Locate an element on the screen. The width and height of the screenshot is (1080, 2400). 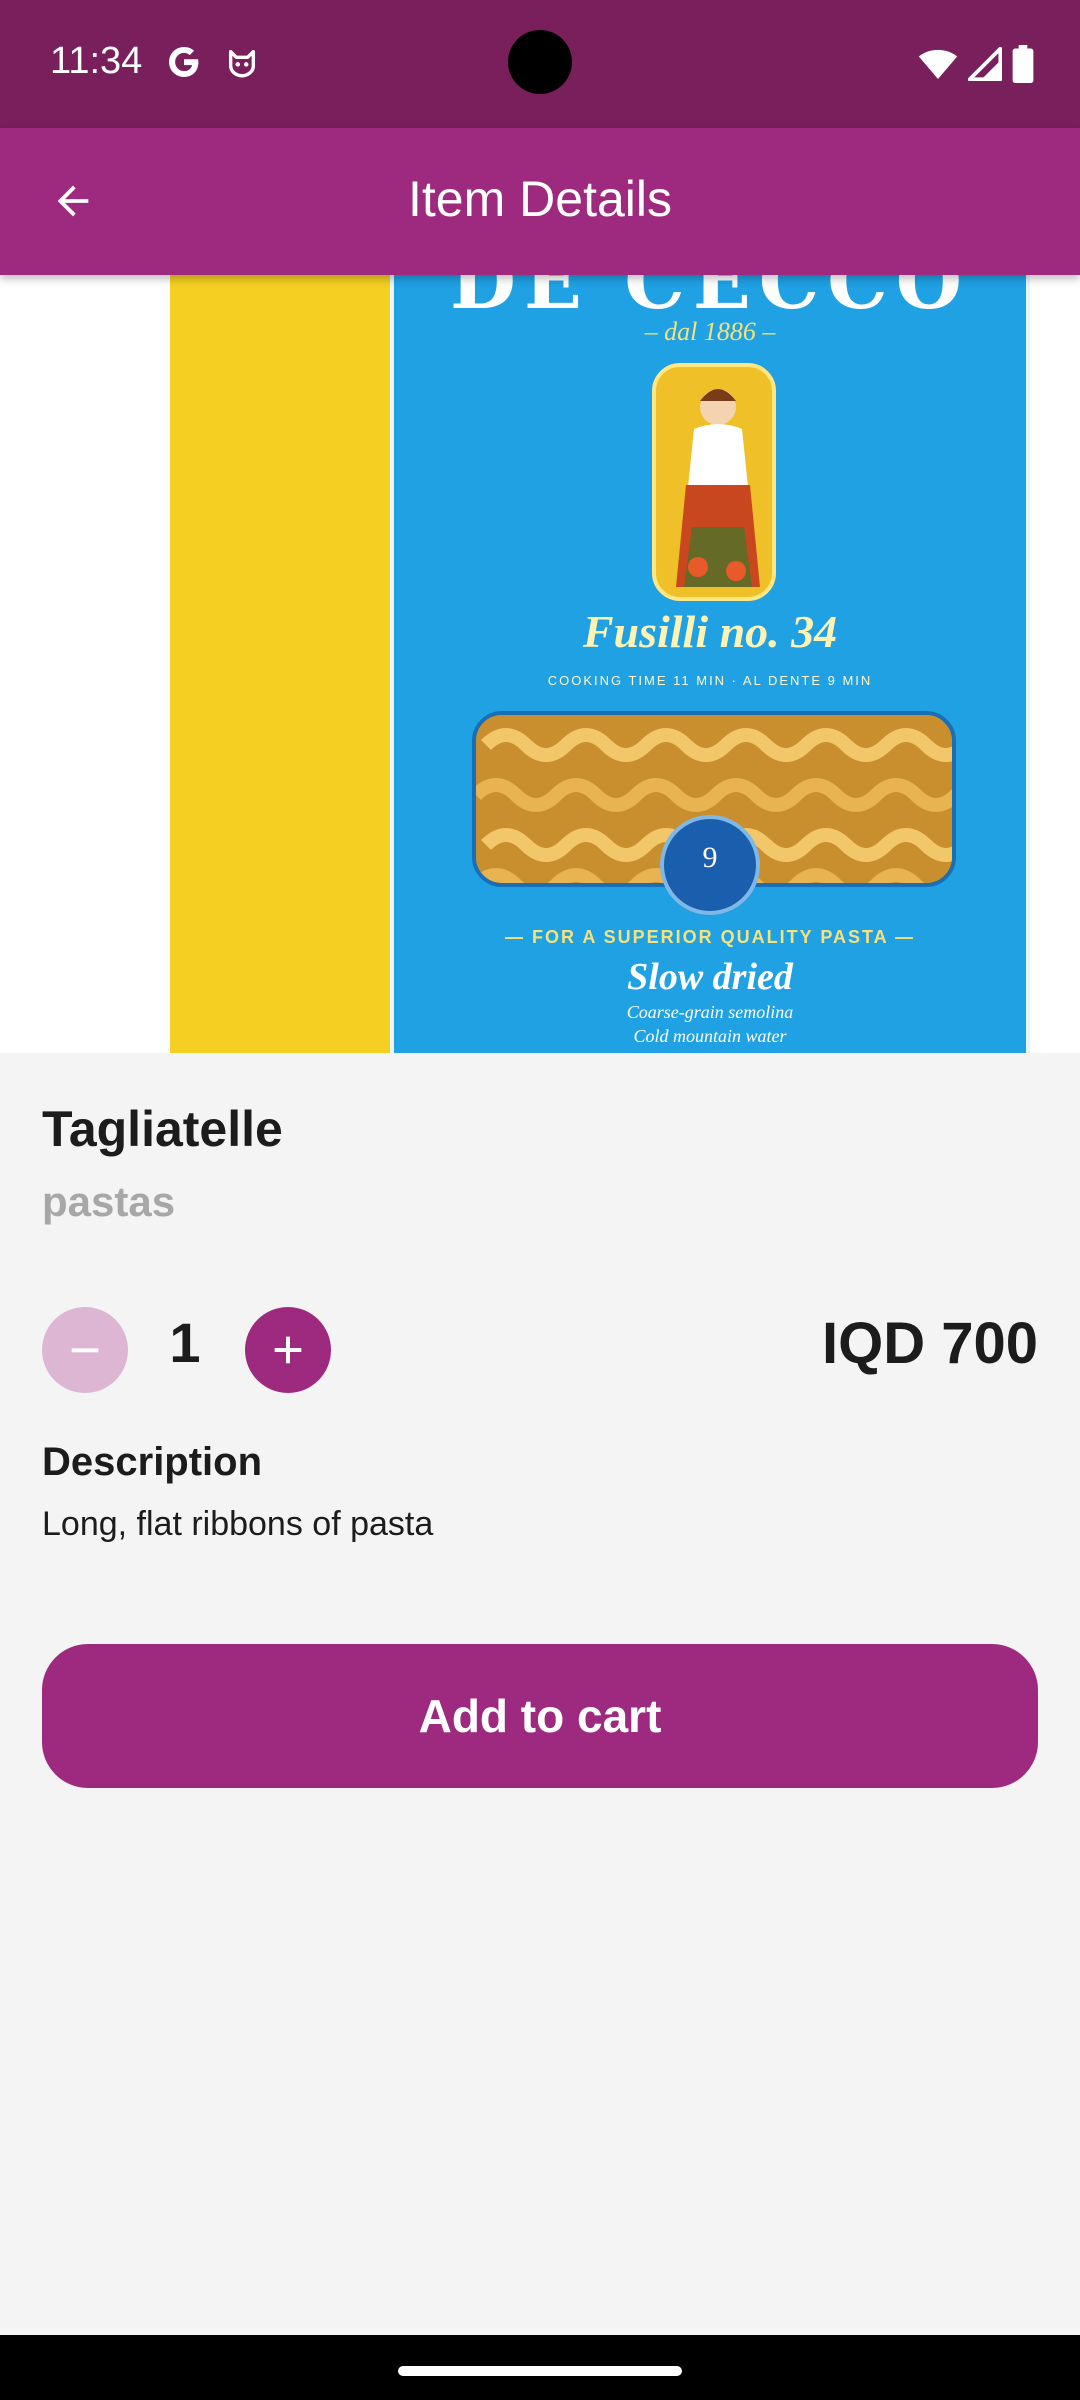
status-right-icons is located at coordinates (976, 64).